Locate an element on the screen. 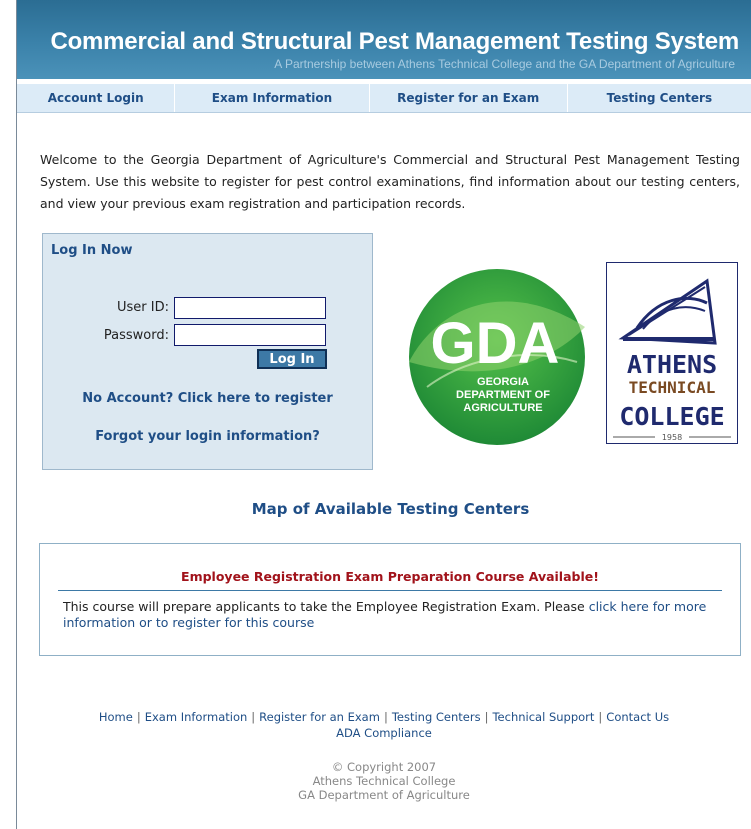 The image size is (751, 829). password-label: Password: is located at coordinates (136, 335).